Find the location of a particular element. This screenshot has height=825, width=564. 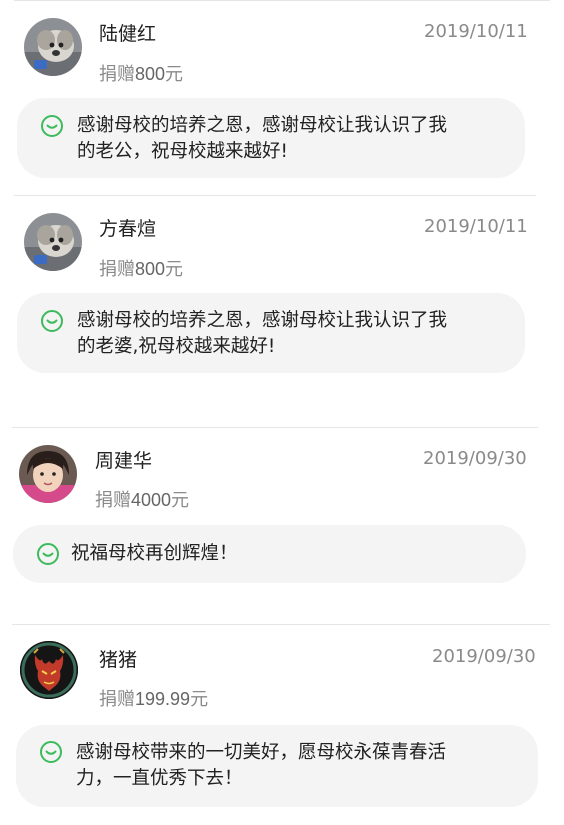

child-photo-avatar-icon is located at coordinates (48, 474).